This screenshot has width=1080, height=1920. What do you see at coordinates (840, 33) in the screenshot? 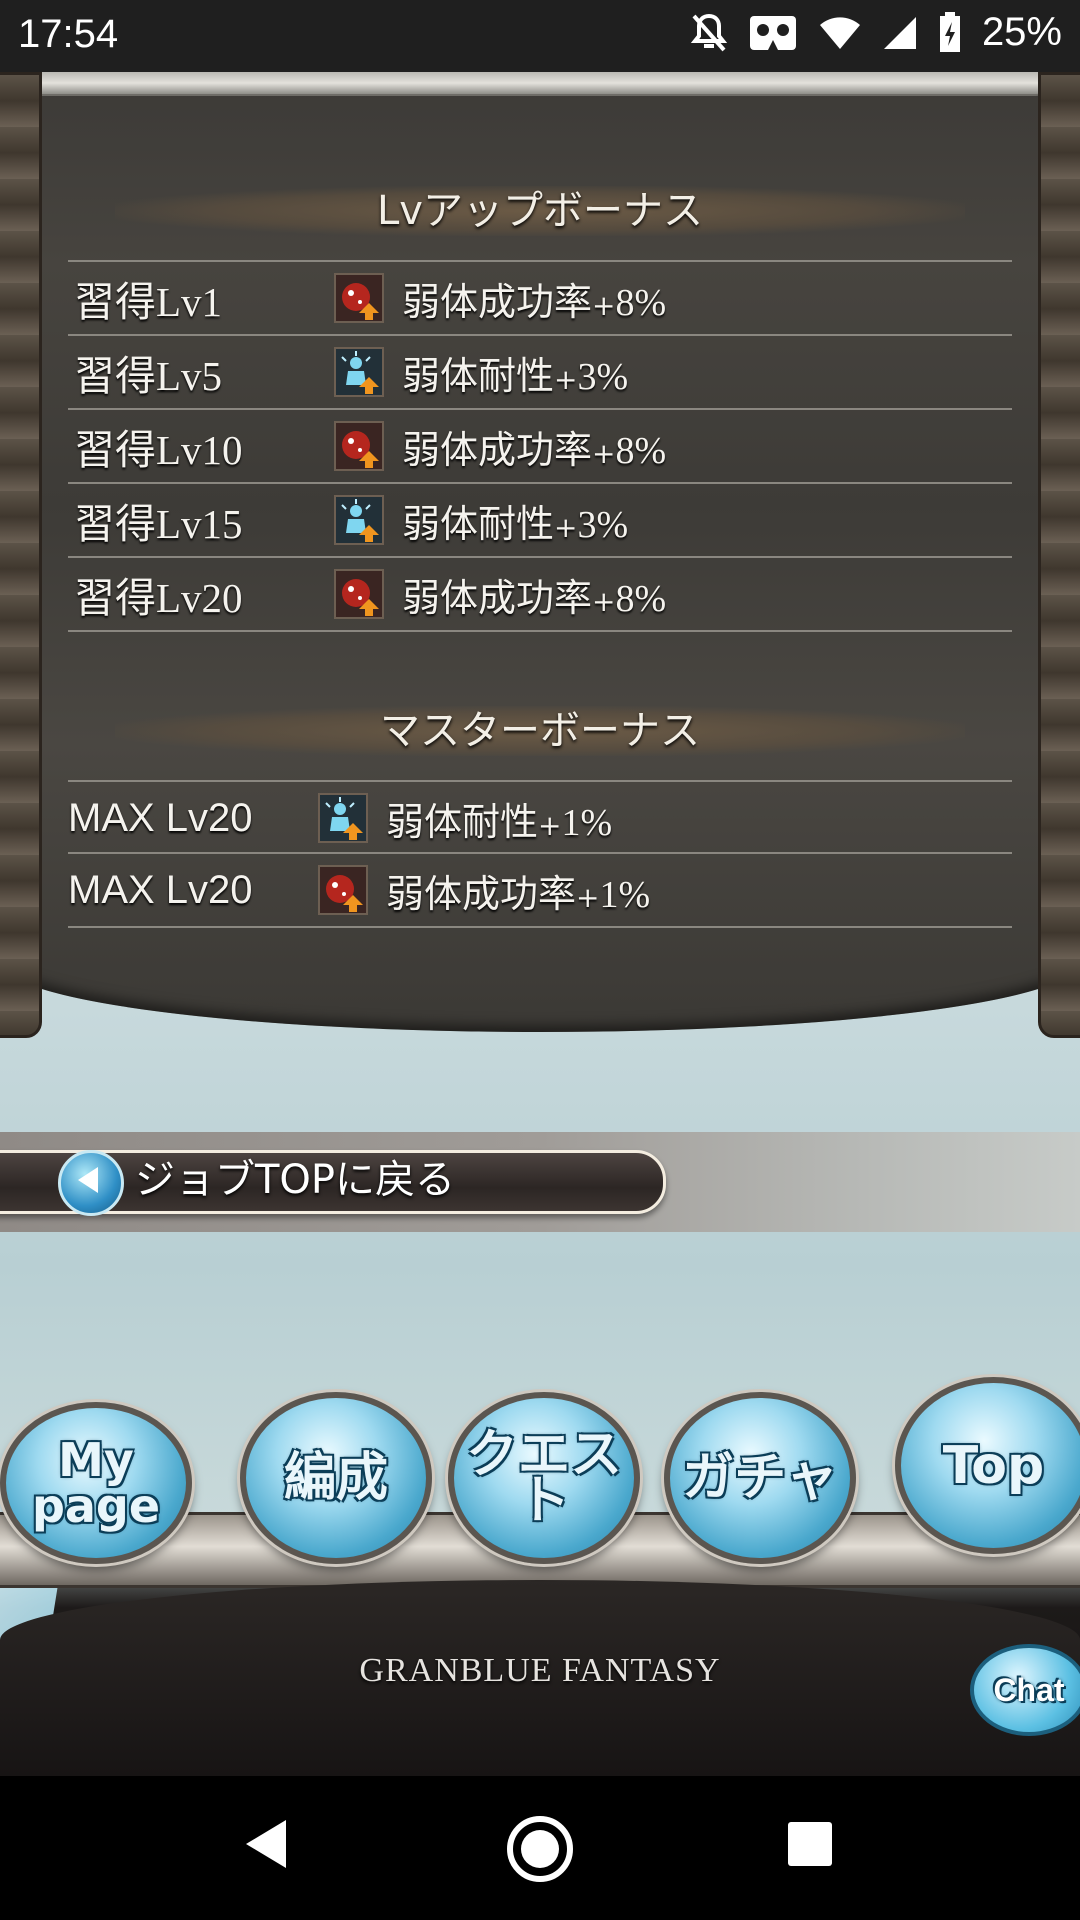
I see `wifi-icon` at bounding box center [840, 33].